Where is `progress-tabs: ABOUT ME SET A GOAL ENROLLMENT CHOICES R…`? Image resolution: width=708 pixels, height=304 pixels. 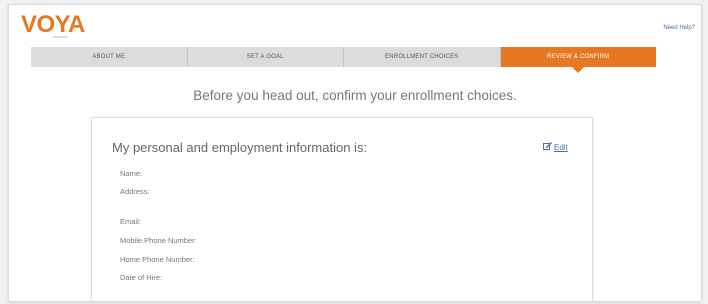
progress-tabs: ABOUT ME SET A GOAL ENROLLMENT CHOICES R… is located at coordinates (343, 60).